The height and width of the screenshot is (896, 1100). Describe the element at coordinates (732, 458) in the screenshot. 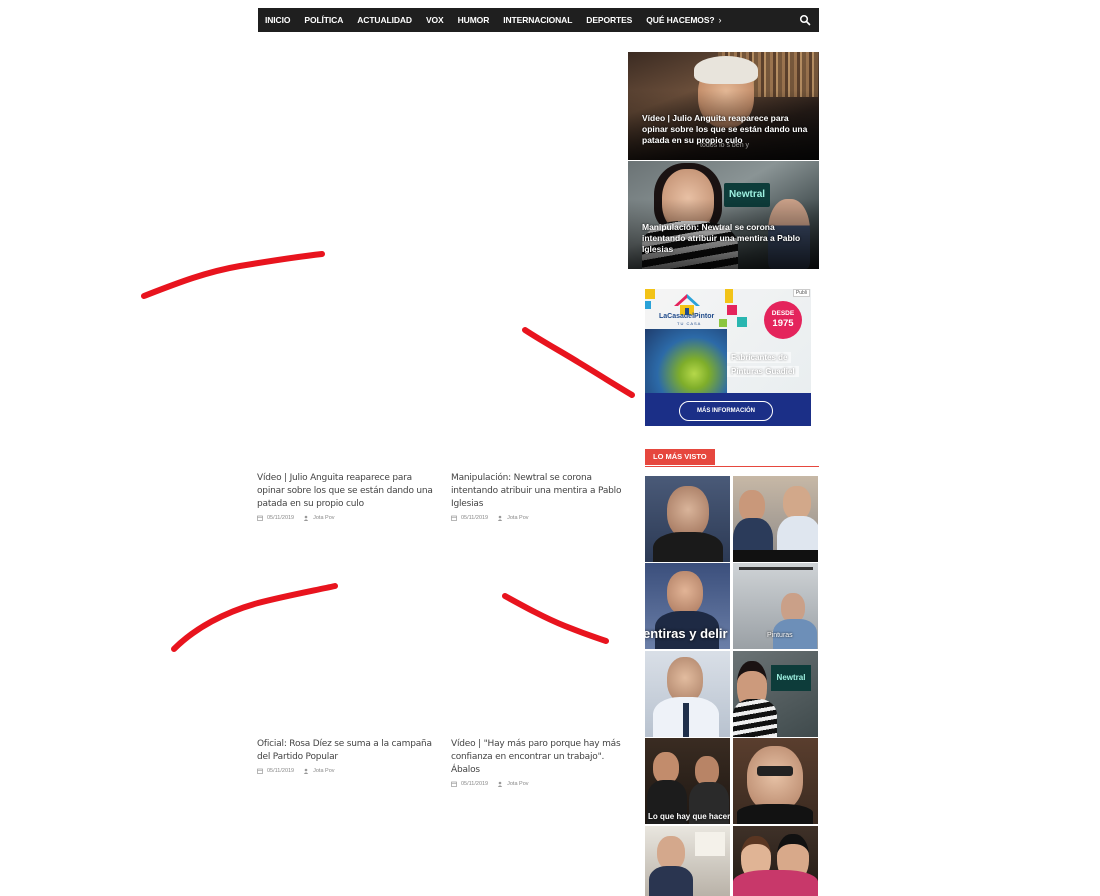

I see `most-viewed-header: LO MÁS VISTO` at that location.